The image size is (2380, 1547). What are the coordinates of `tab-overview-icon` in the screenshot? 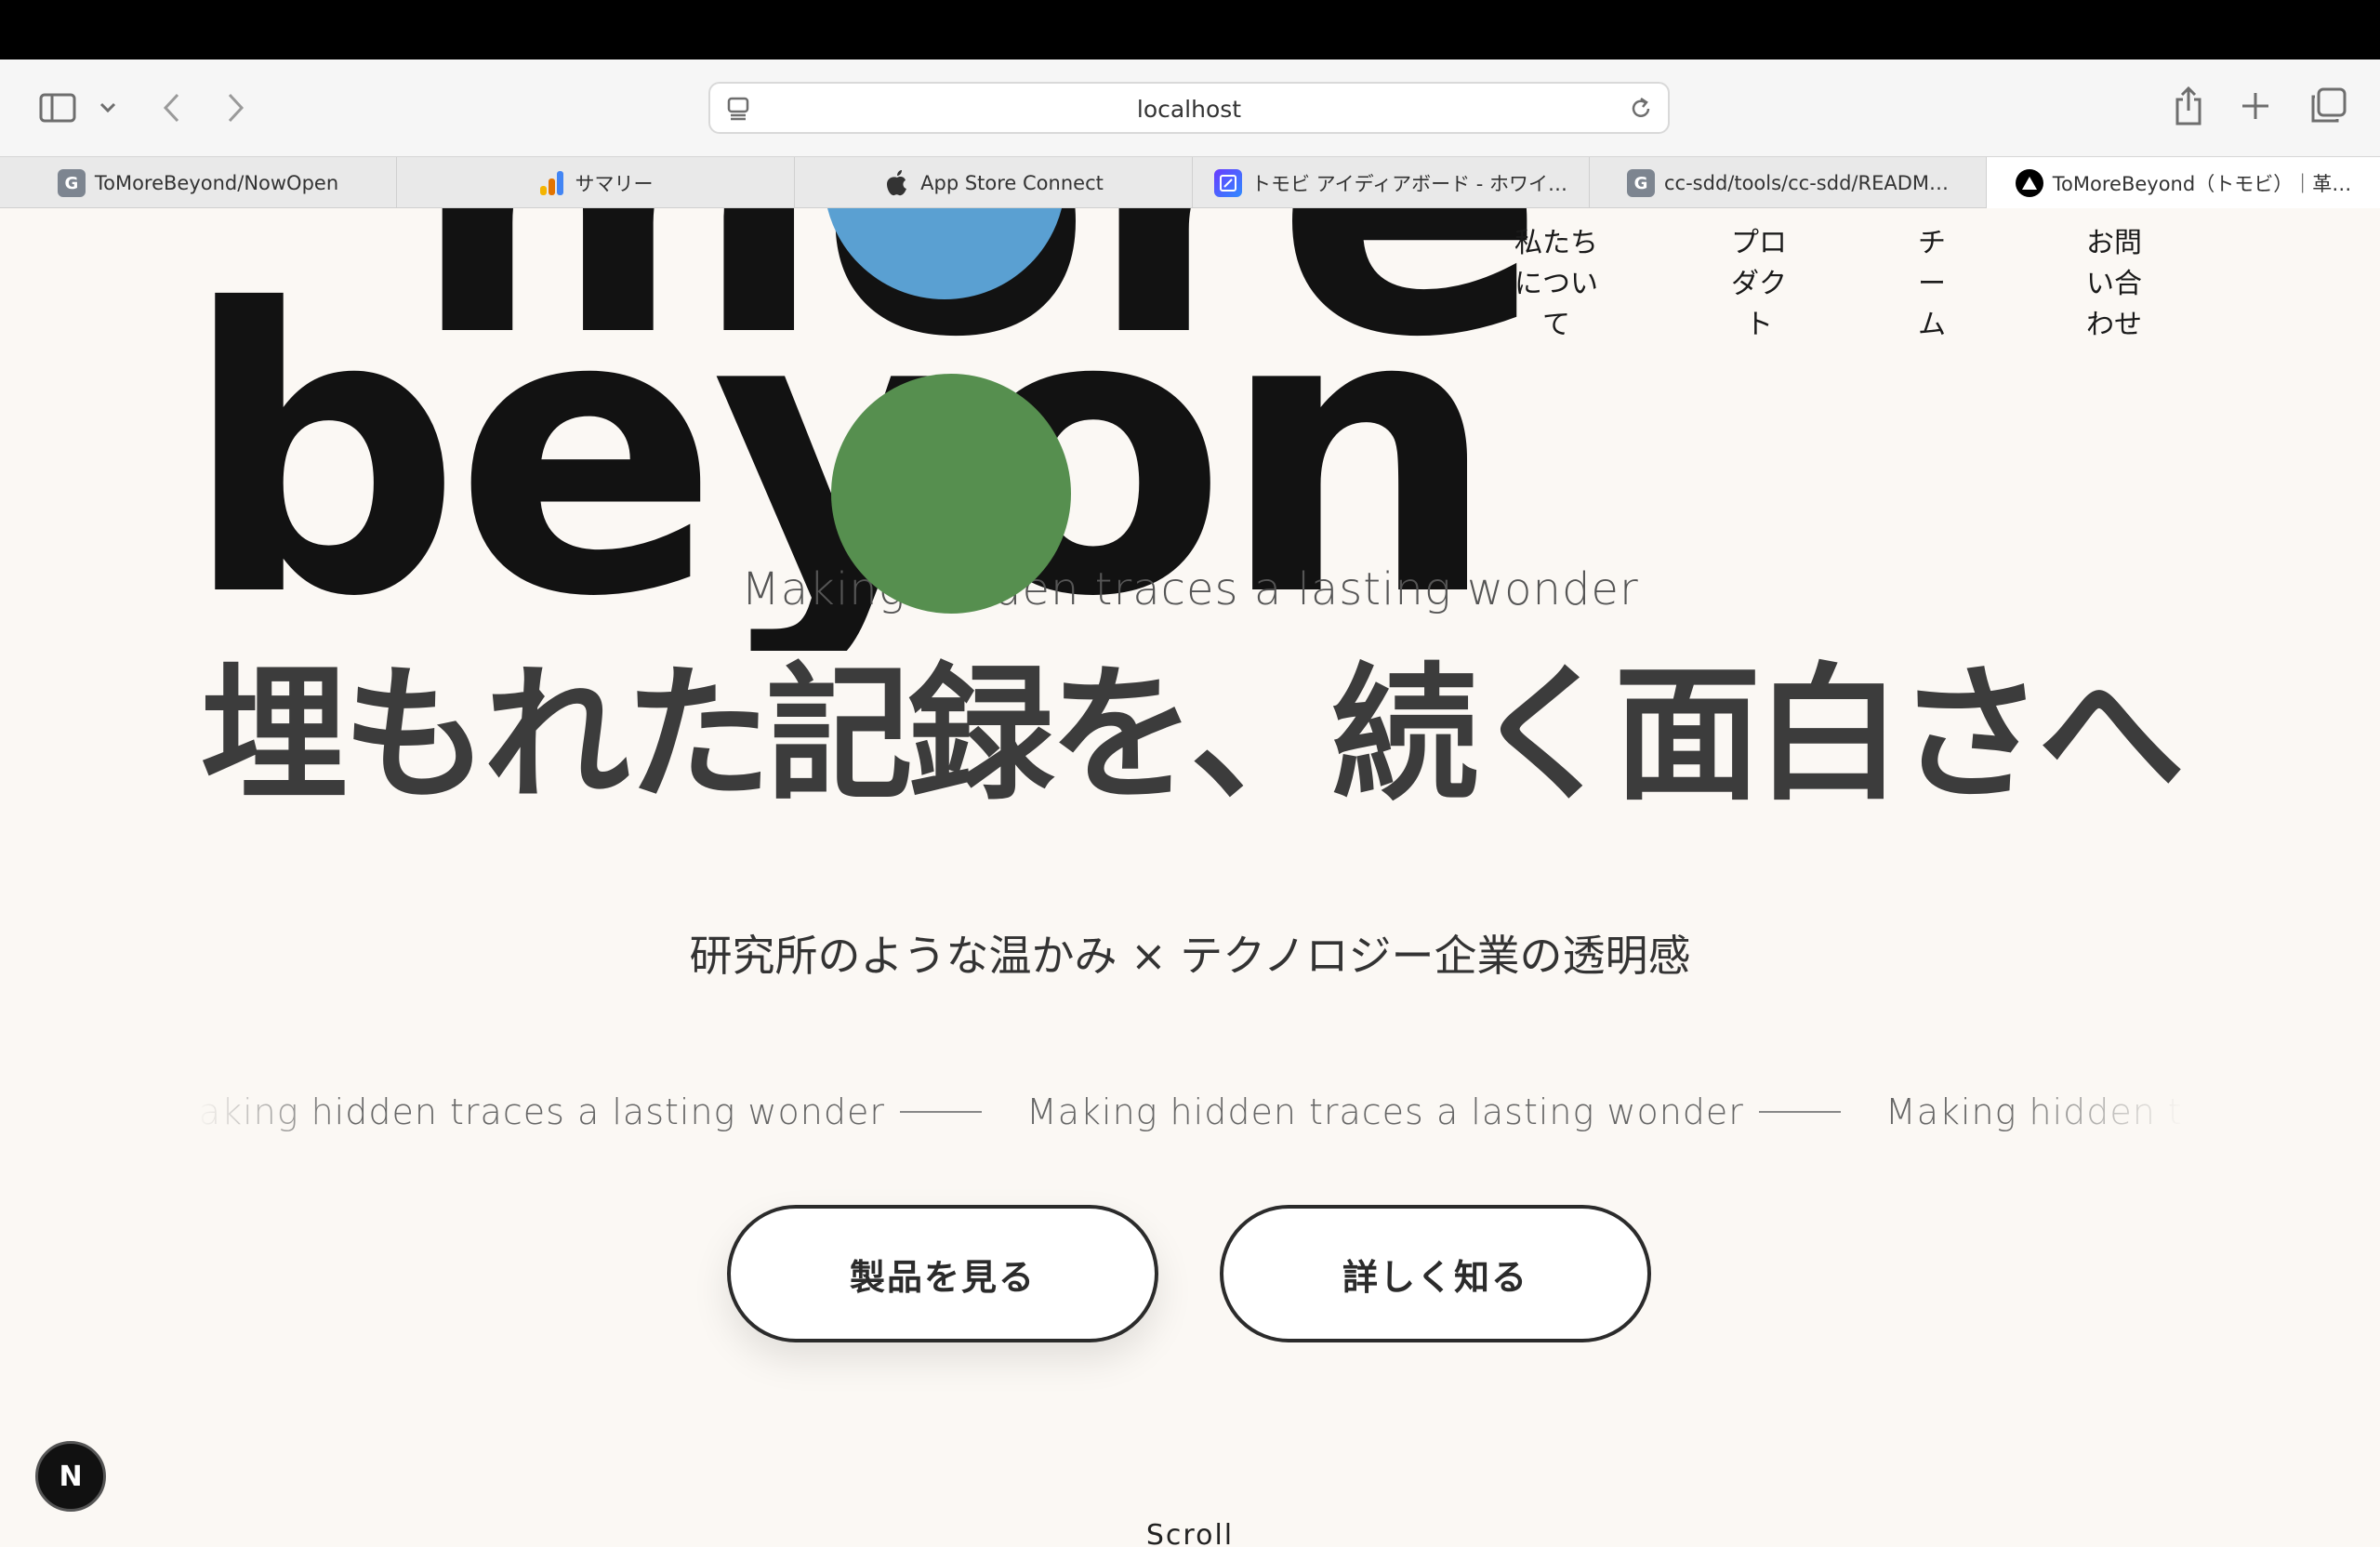 It's located at (2327, 106).